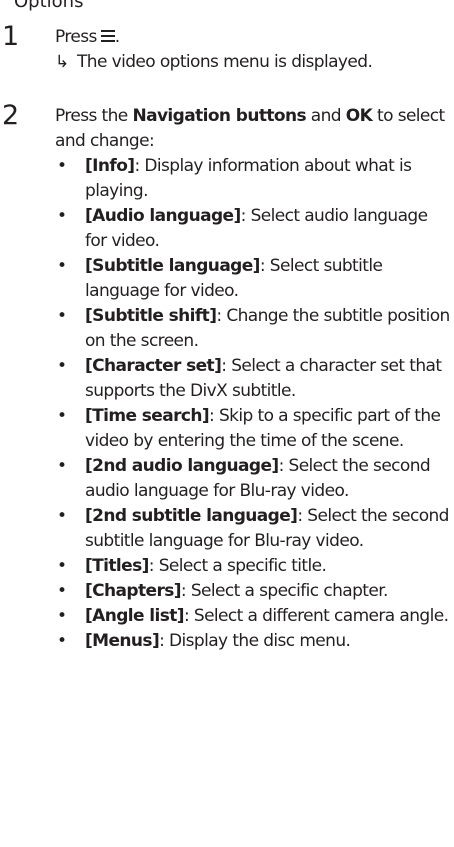 This screenshot has height=847, width=454. Describe the element at coordinates (237, 566) in the screenshot. I see `option-desc: : Select a specific title.` at that location.